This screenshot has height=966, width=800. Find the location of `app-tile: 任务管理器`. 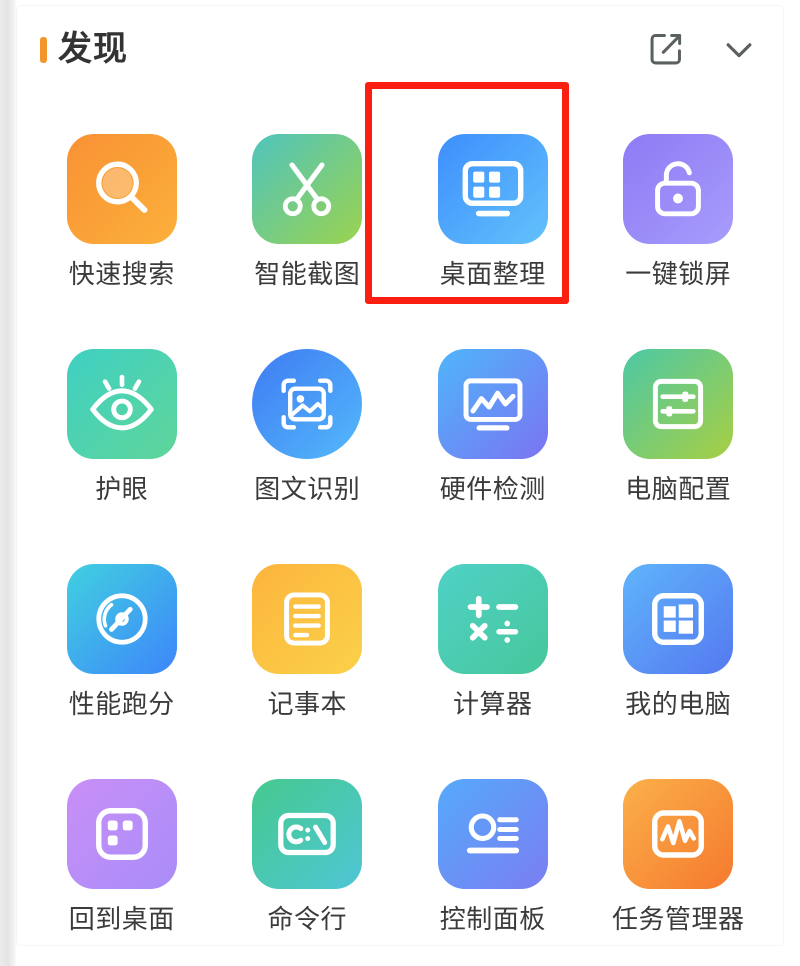

app-tile: 任务管理器 is located at coordinates (679, 844).